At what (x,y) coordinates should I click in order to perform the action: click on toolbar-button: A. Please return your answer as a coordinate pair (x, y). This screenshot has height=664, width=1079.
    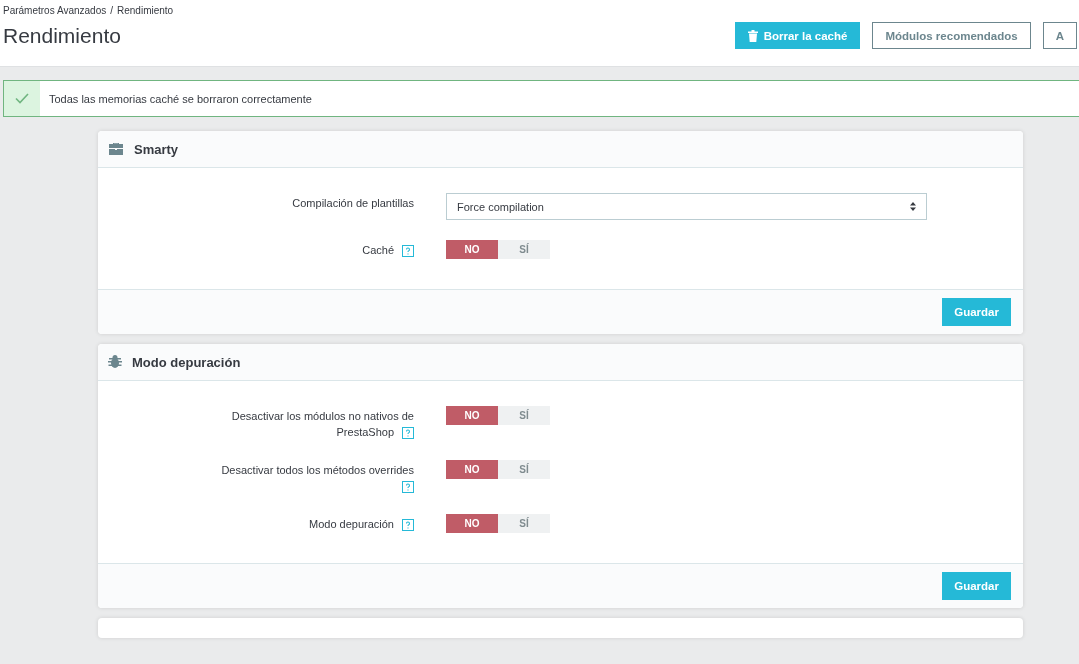
    Looking at the image, I should click on (1059, 35).